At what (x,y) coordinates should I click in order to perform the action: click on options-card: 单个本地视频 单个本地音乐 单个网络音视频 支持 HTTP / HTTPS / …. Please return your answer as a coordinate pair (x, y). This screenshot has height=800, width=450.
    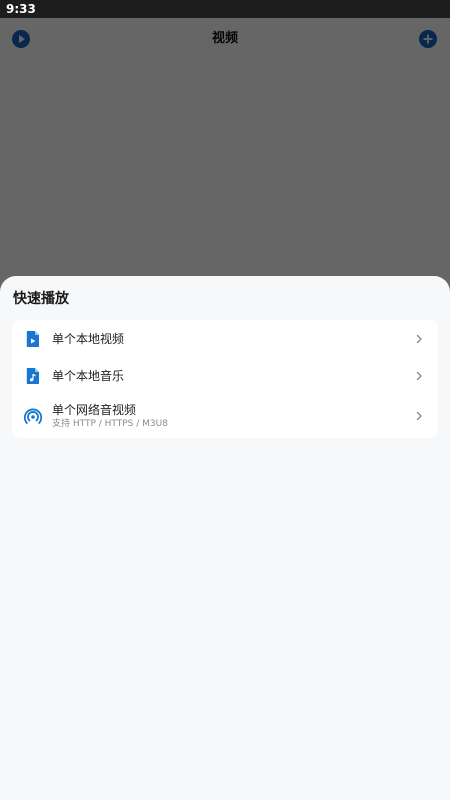
    Looking at the image, I should click on (225, 379).